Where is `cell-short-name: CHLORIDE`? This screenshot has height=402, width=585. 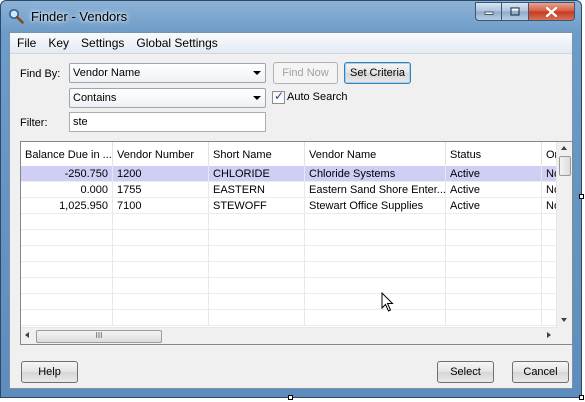
cell-short-name: CHLORIDE is located at coordinates (257, 174).